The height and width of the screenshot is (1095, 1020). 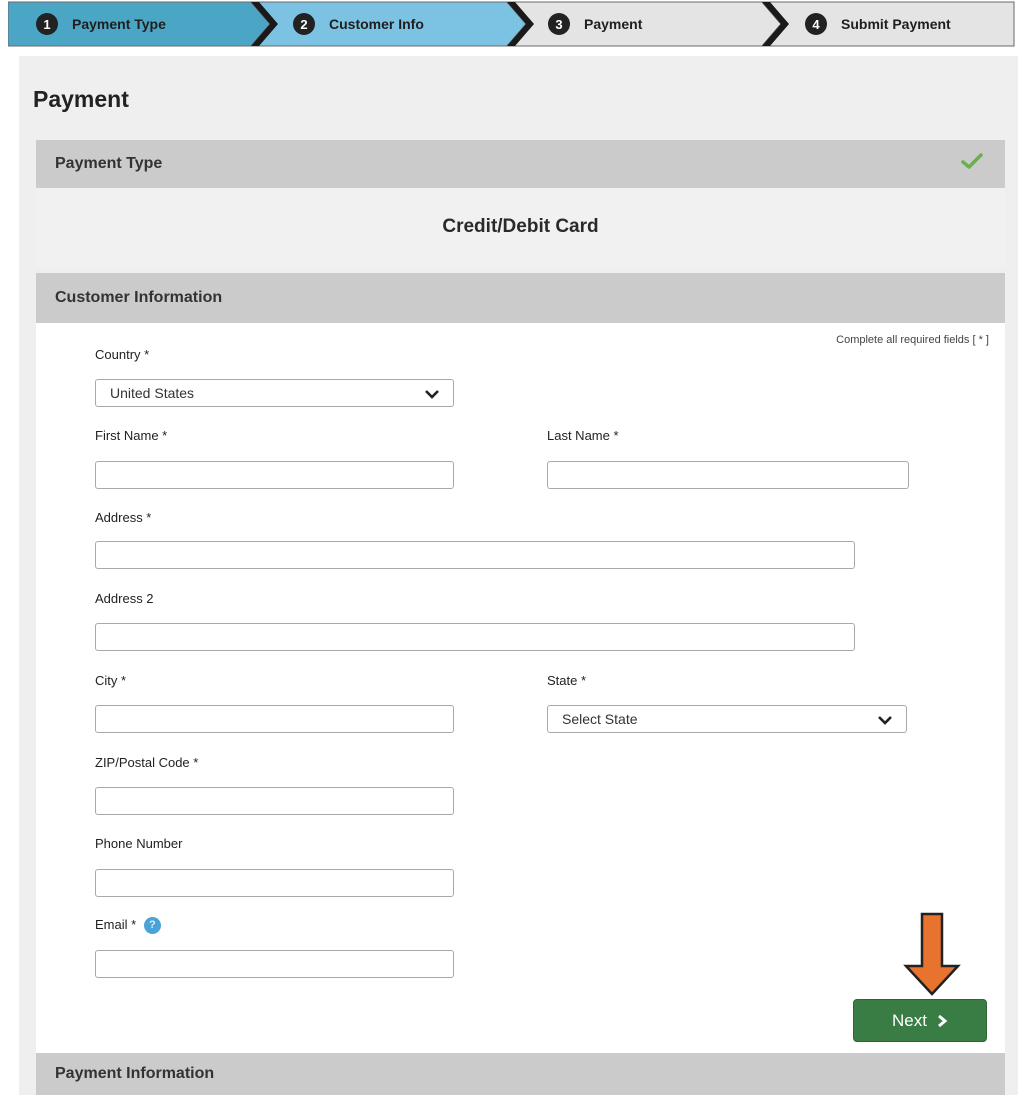 I want to click on payment-type-body: Credit/Debit Card, so click(x=520, y=227).